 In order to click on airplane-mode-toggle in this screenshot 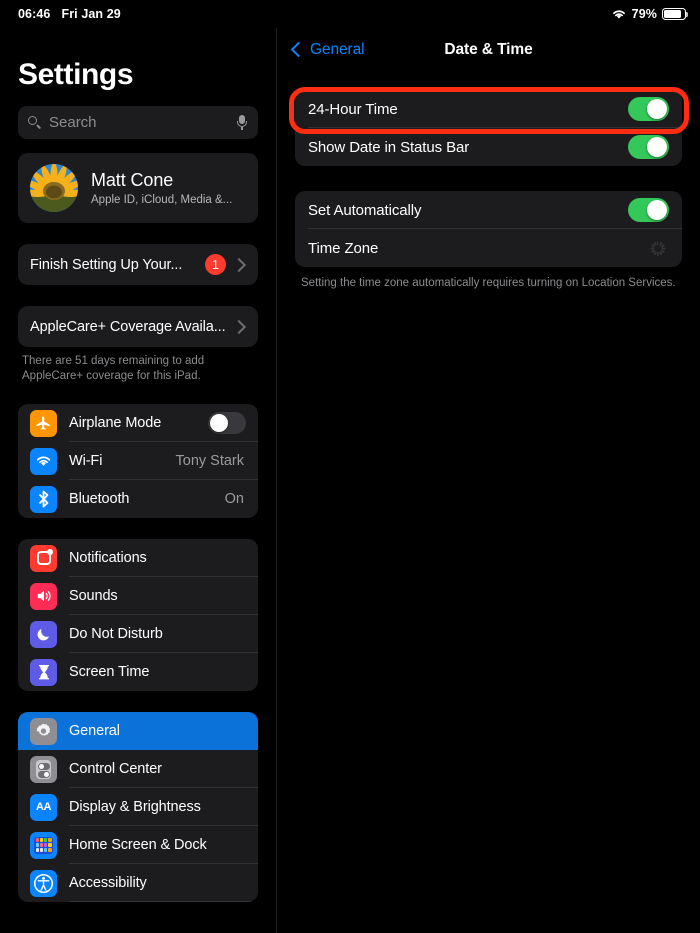, I will do `click(227, 423)`.